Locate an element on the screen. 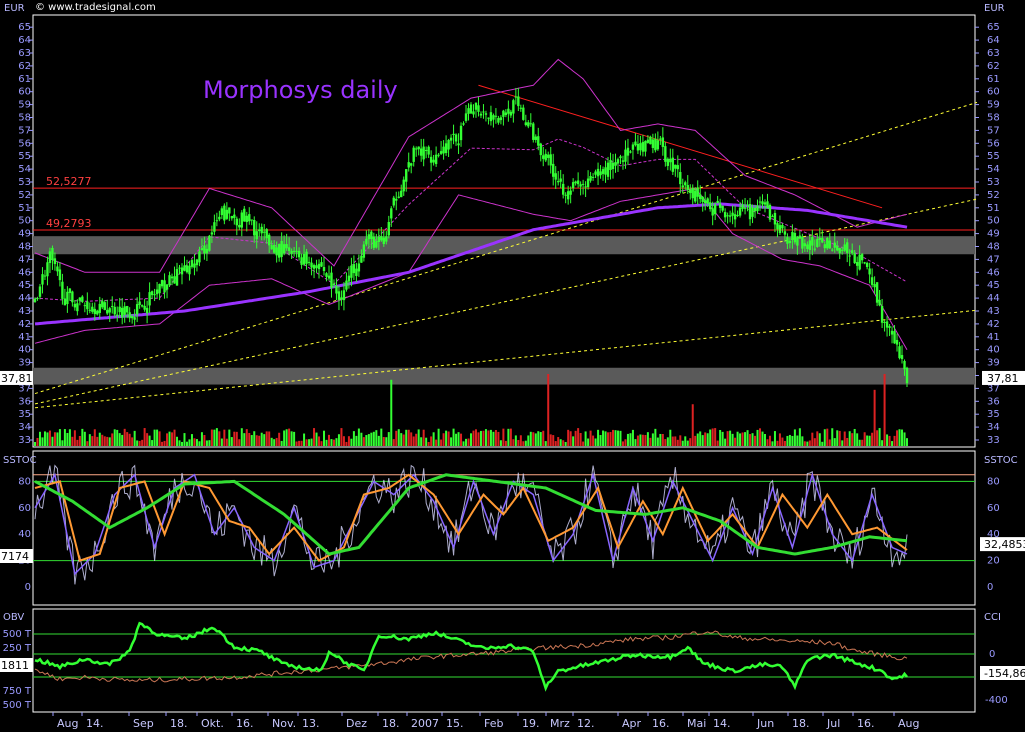 The image size is (1025, 732). x-axis-label: 13. is located at coordinates (311, 723).